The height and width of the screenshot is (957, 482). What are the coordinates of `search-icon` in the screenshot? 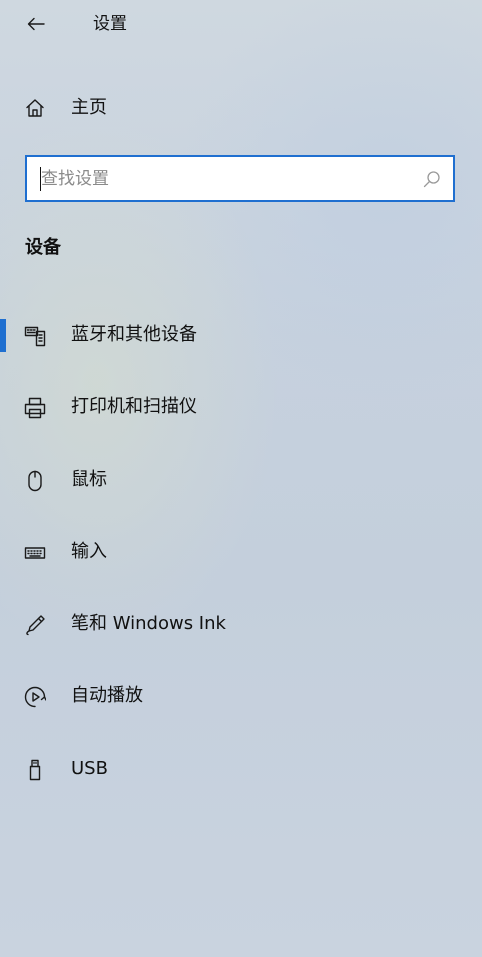 It's located at (432, 179).